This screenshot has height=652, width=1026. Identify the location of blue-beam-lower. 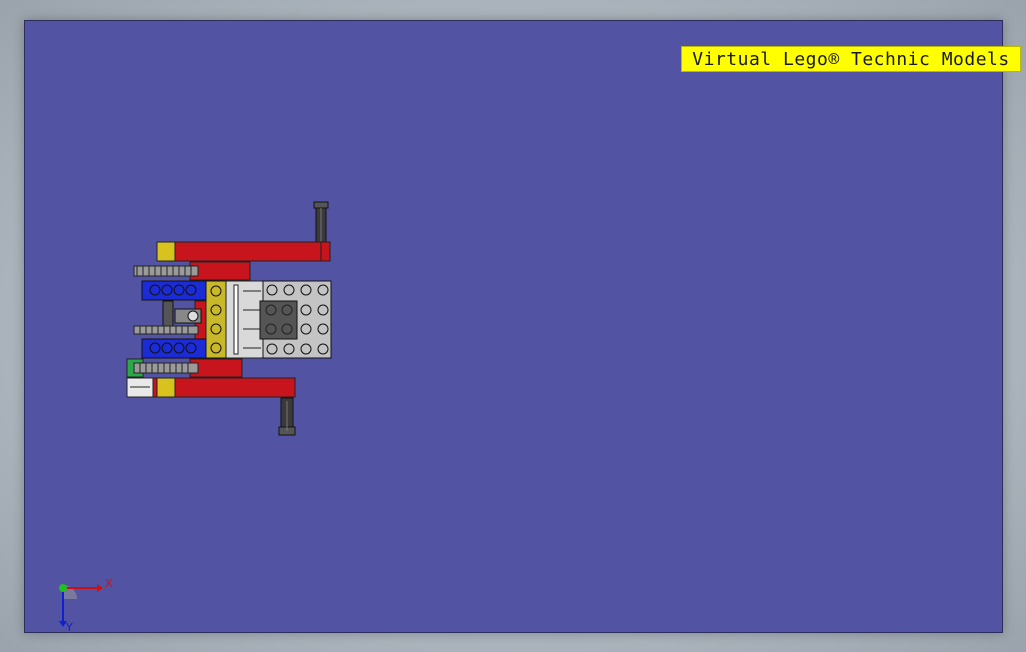
(174, 348).